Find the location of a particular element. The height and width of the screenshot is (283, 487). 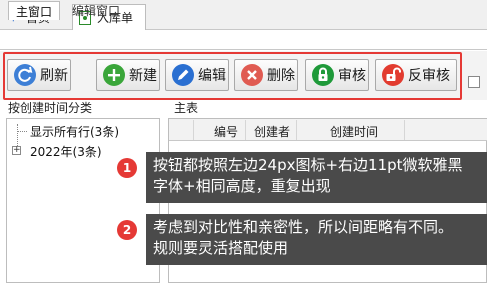

annotation-note-line: 规则要灵活搭配使用 is located at coordinates (221, 248).